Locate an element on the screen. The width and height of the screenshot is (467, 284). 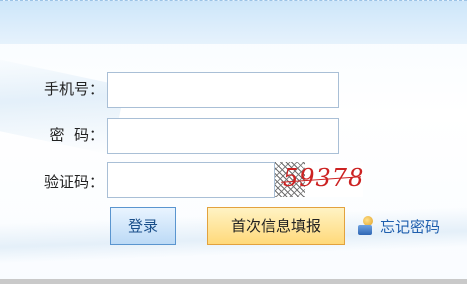
bottom-divider is located at coordinates (233, 281).